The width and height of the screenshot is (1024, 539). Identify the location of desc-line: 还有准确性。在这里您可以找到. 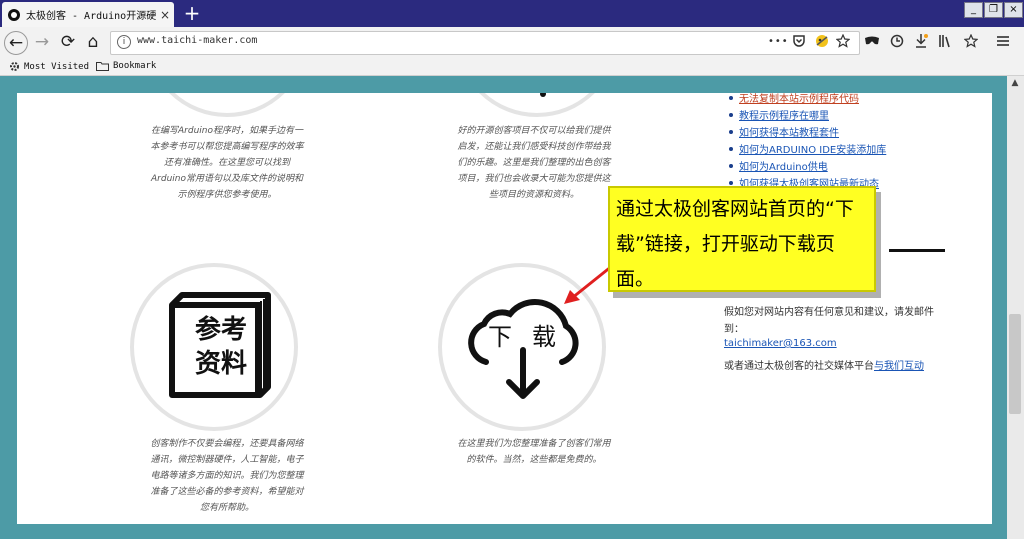
(226, 163).